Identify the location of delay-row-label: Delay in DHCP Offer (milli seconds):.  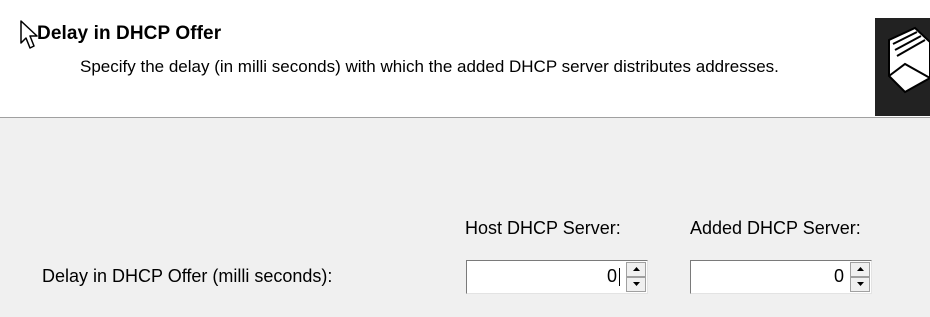
(187, 276).